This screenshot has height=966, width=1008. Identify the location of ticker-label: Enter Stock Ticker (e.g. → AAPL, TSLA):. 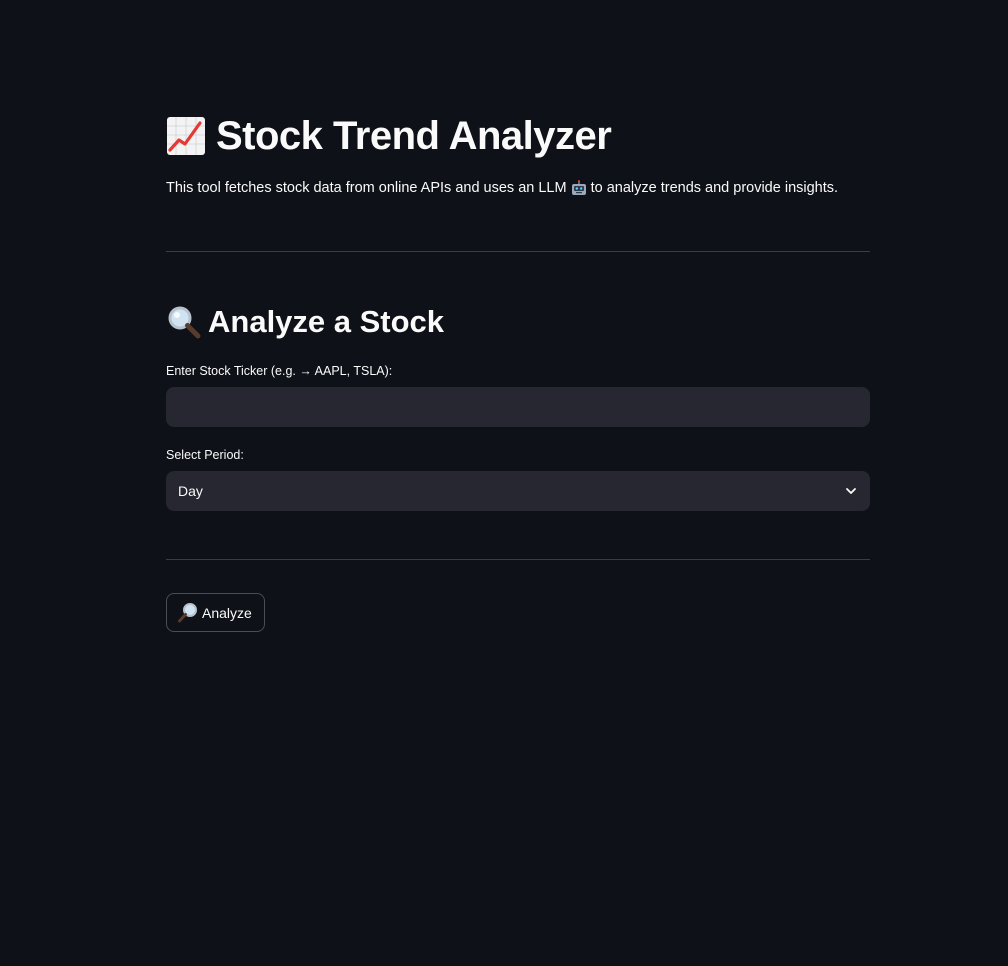
(279, 371).